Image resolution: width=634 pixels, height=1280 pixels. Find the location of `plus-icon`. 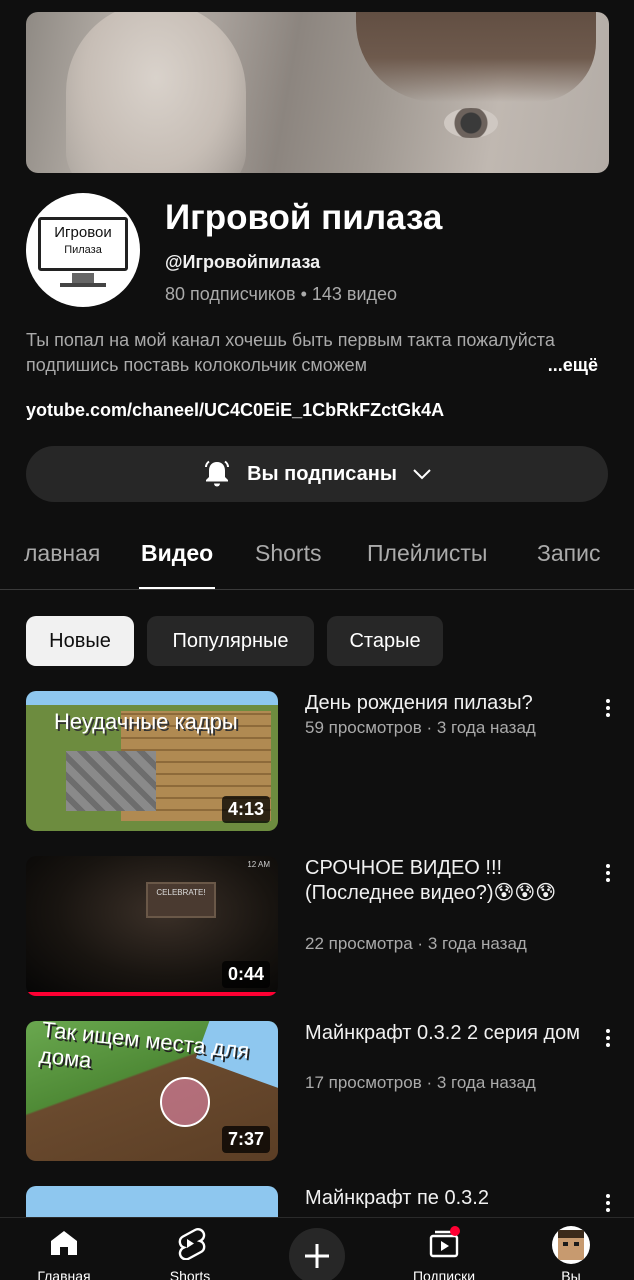

plus-icon is located at coordinates (317, 1256).